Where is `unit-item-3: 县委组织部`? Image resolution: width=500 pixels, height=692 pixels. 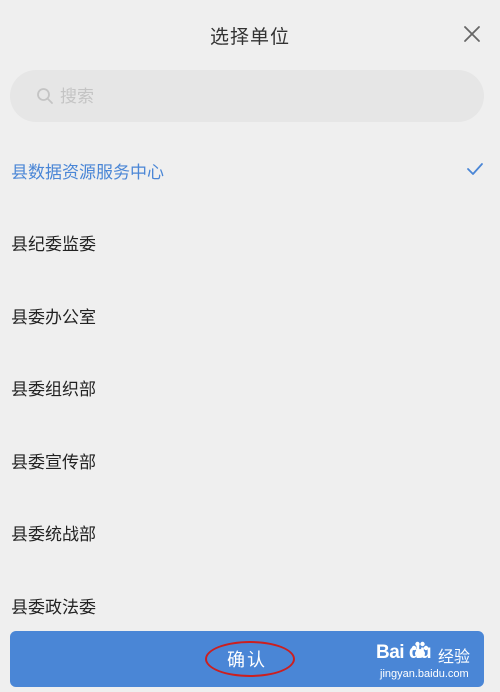 unit-item-3: 县委组织部 is located at coordinates (250, 388).